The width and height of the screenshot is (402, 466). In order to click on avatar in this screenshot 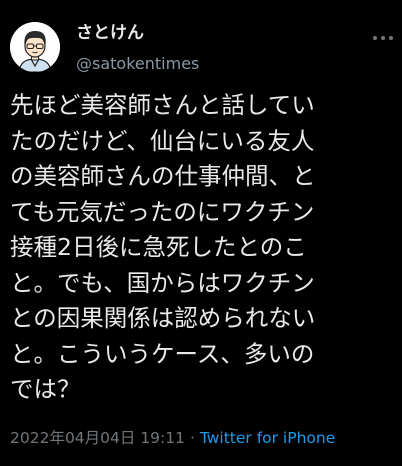, I will do `click(35, 47)`.